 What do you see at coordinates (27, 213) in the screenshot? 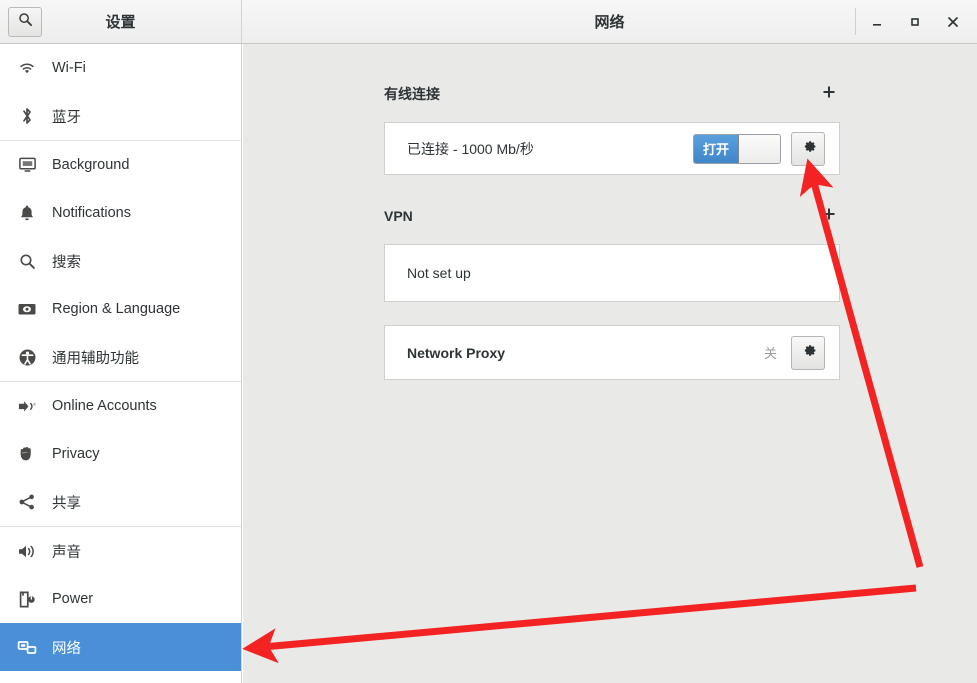
I see `bell-icon` at bounding box center [27, 213].